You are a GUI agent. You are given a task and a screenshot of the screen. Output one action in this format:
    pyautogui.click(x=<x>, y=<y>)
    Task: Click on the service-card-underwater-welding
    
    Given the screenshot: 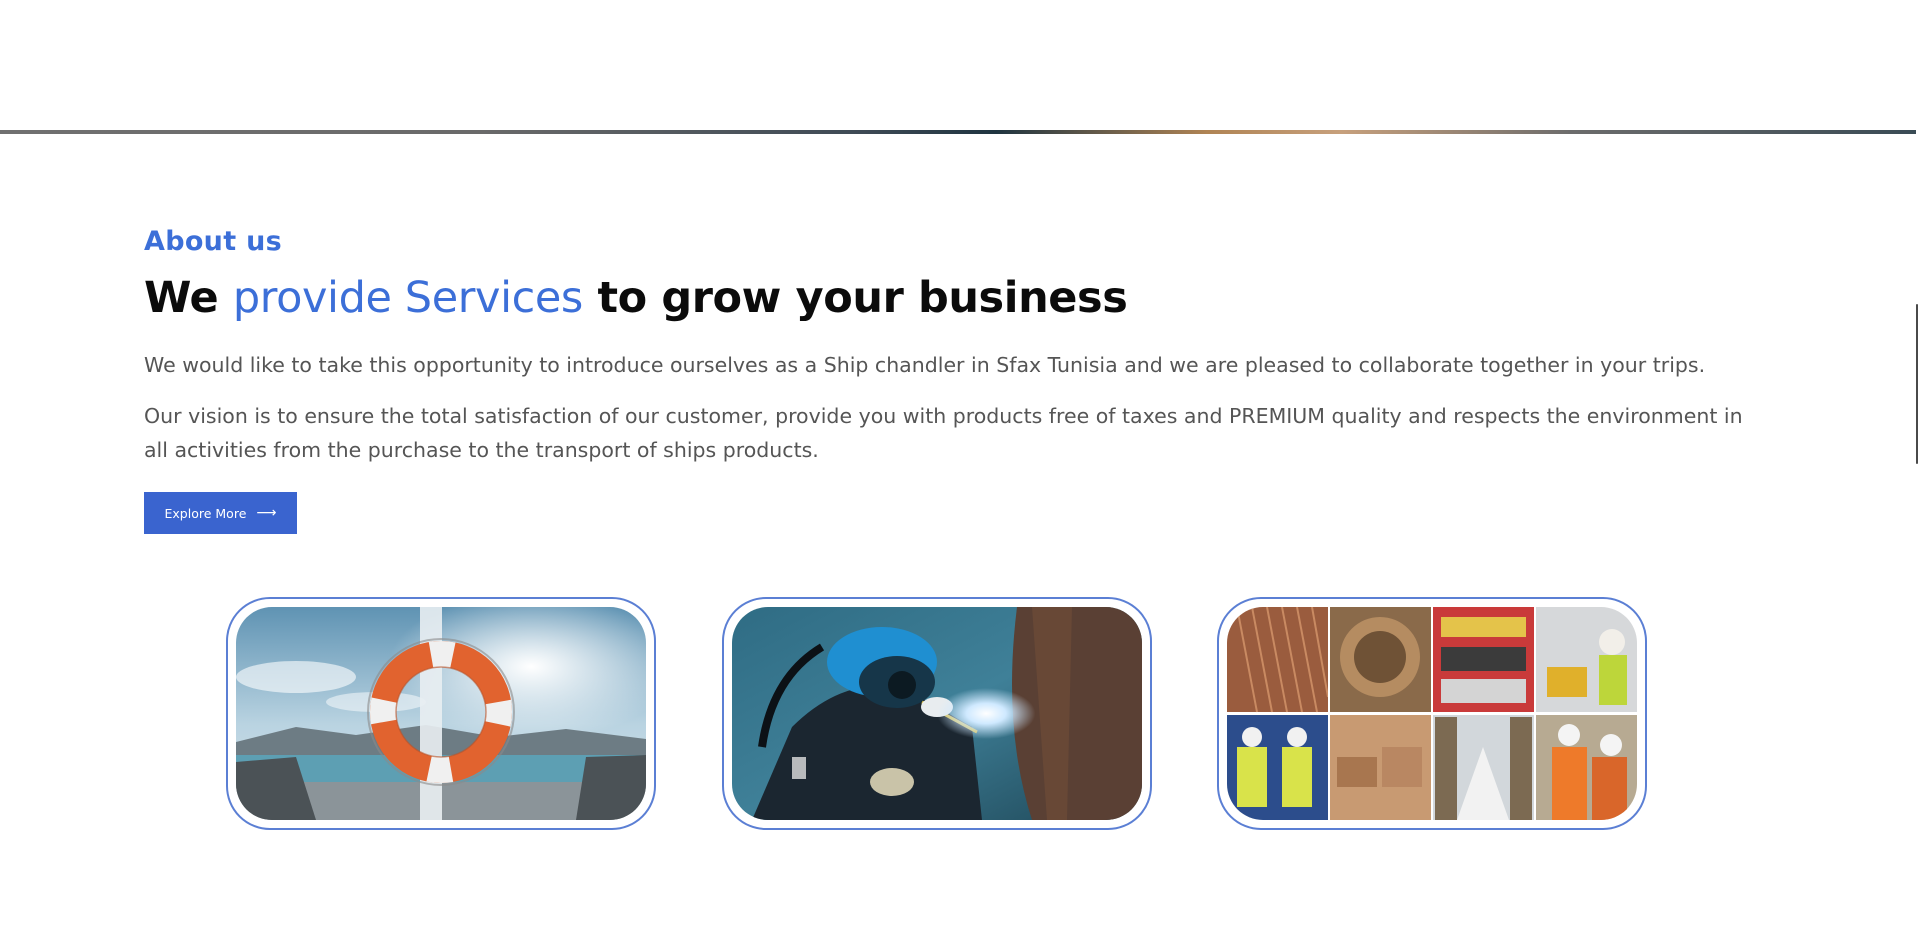 What is the action you would take?
    pyautogui.click(x=937, y=713)
    